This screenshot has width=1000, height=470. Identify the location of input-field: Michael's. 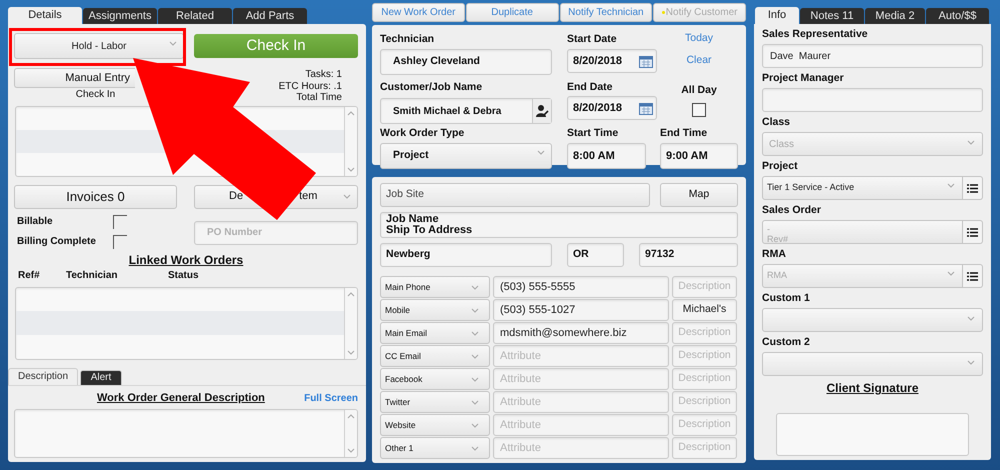
(704, 310).